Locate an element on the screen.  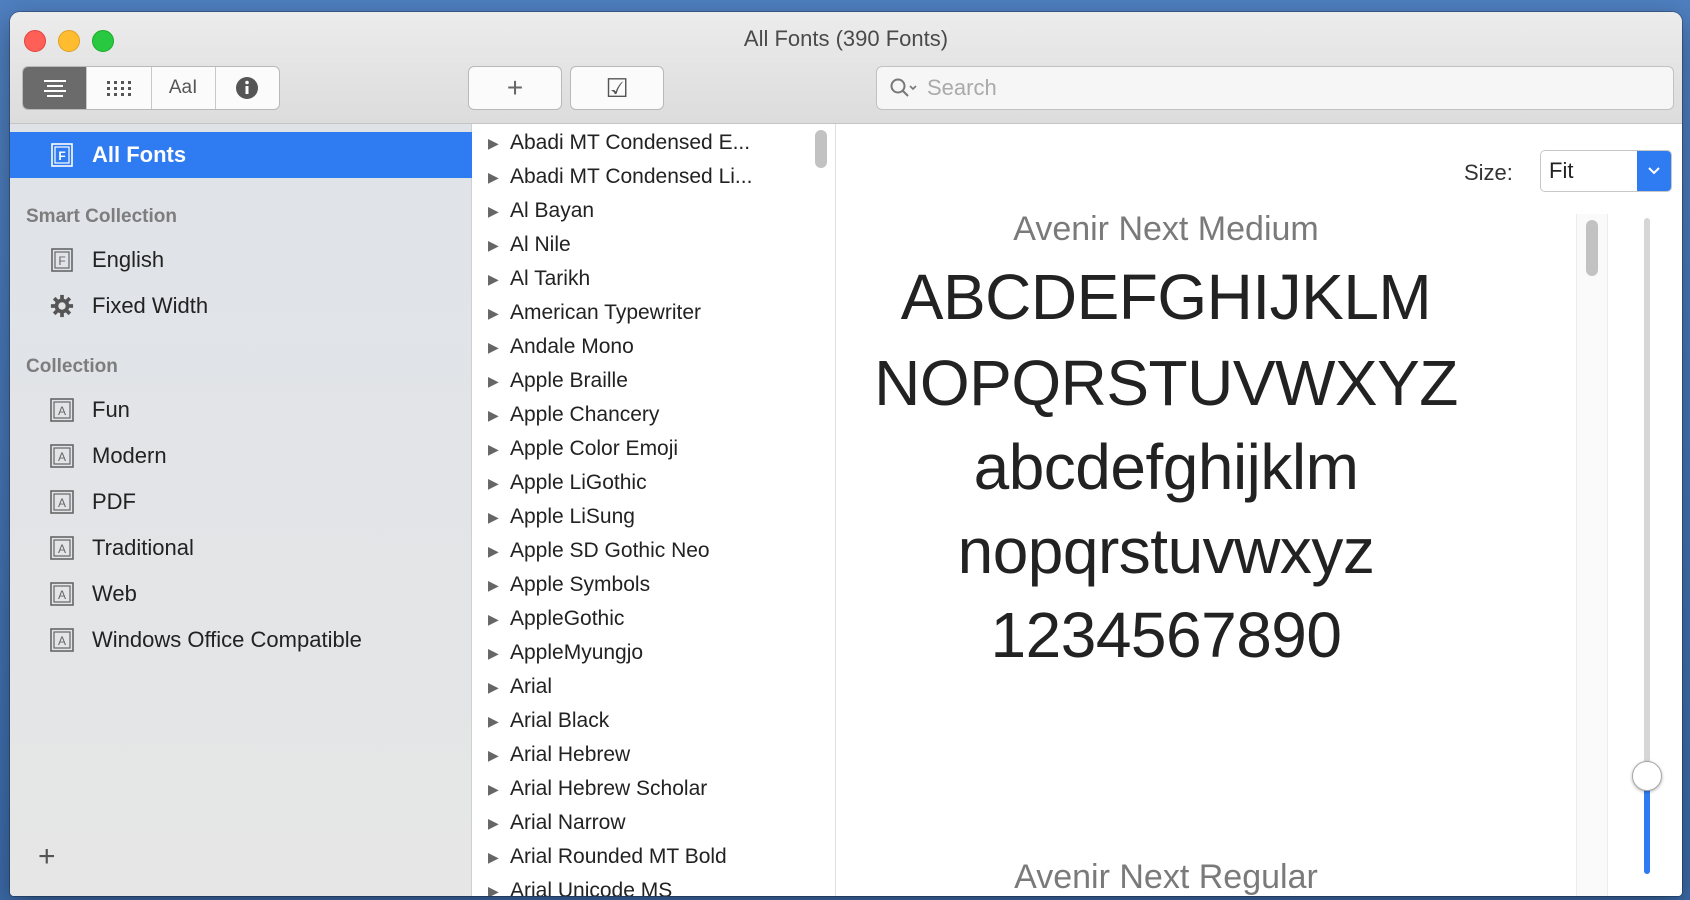
titlebar: All Fonts (390 Fonts) AaI + ☑ Search is located at coordinates (846, 68).